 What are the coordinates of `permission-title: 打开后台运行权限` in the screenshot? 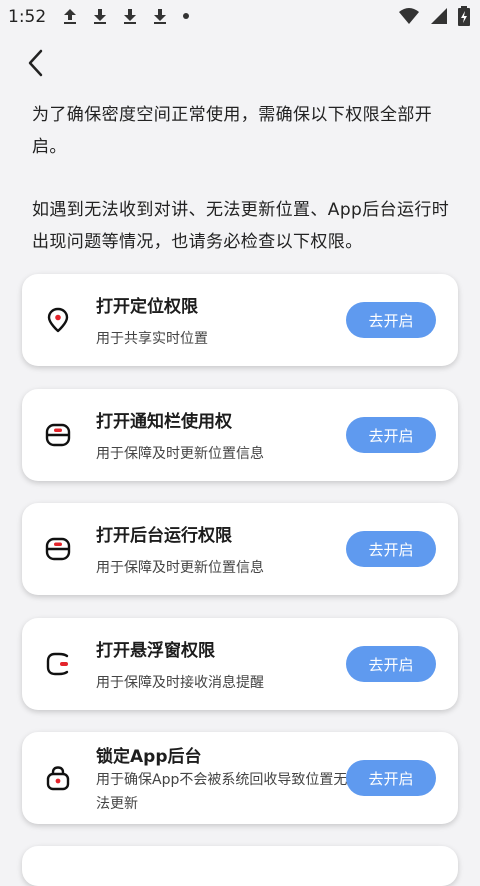 It's located at (164, 536).